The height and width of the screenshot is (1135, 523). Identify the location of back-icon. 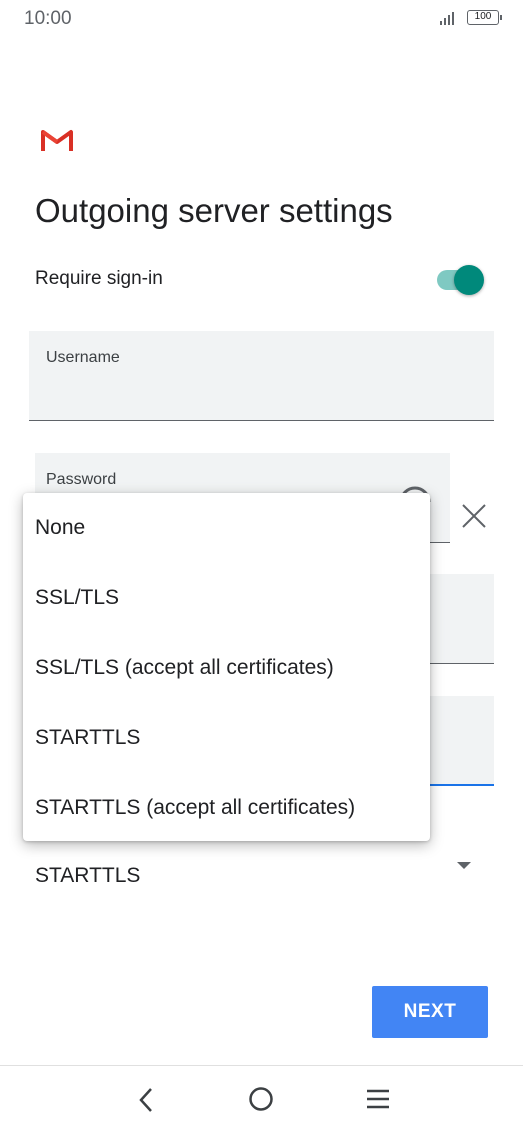
(146, 1100).